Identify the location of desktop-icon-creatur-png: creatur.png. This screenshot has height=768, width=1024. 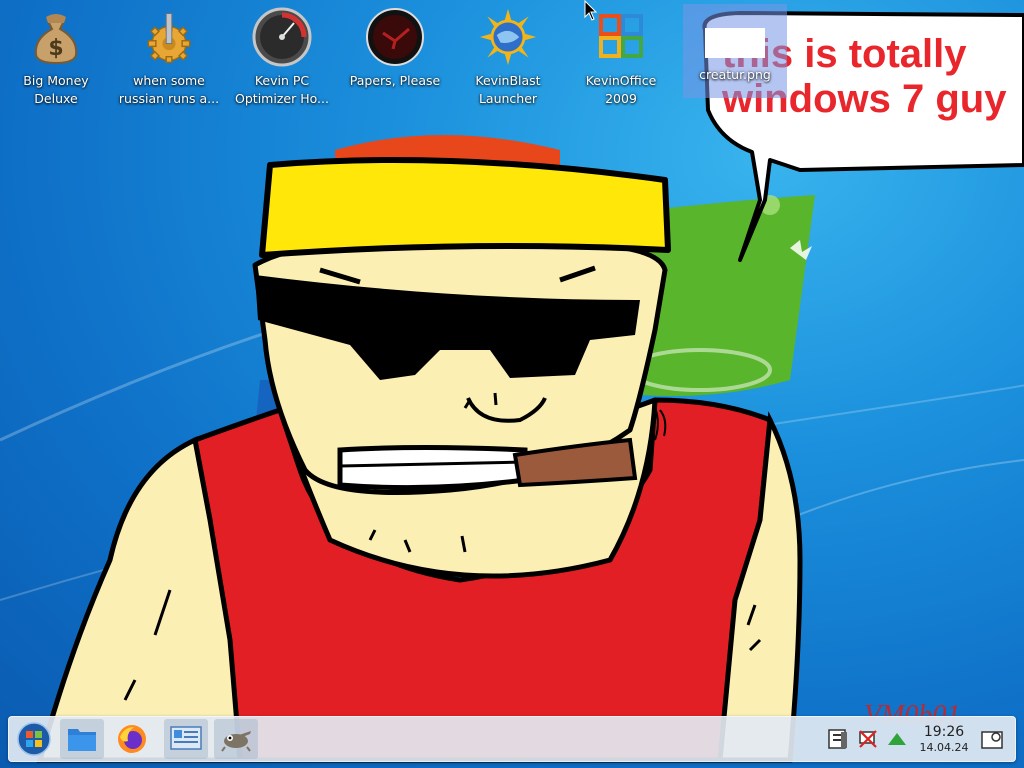
(735, 51).